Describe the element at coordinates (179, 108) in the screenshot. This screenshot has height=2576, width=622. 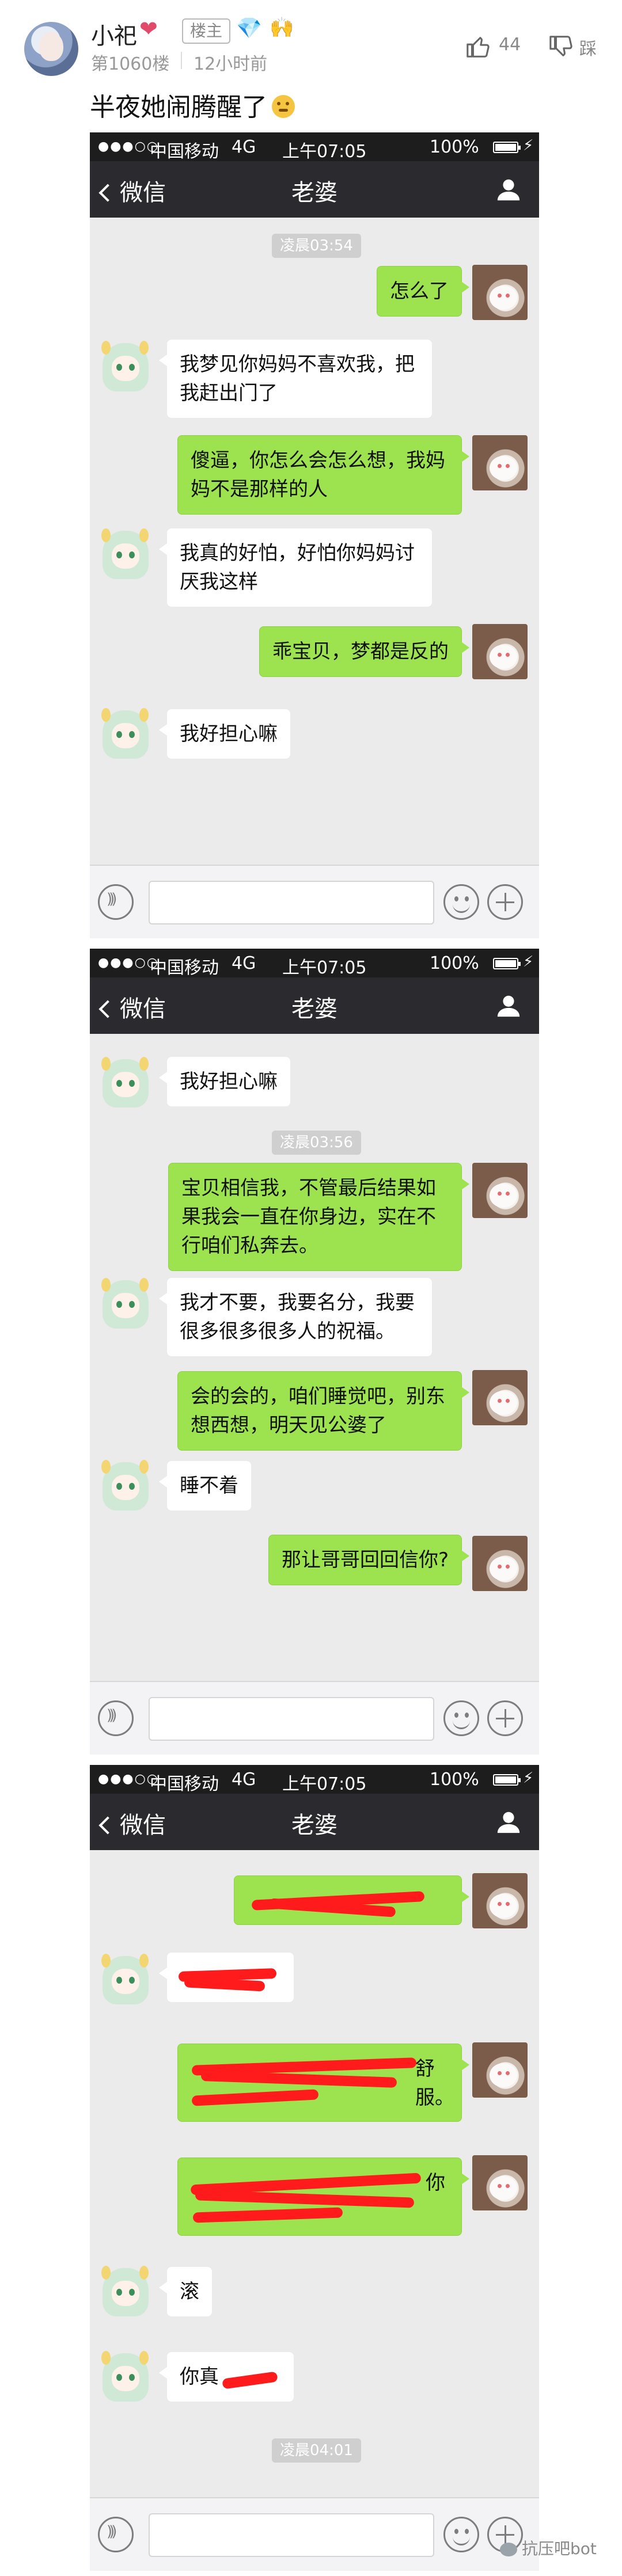
I see `post-title-text: 半夜她闹腾醒了` at that location.